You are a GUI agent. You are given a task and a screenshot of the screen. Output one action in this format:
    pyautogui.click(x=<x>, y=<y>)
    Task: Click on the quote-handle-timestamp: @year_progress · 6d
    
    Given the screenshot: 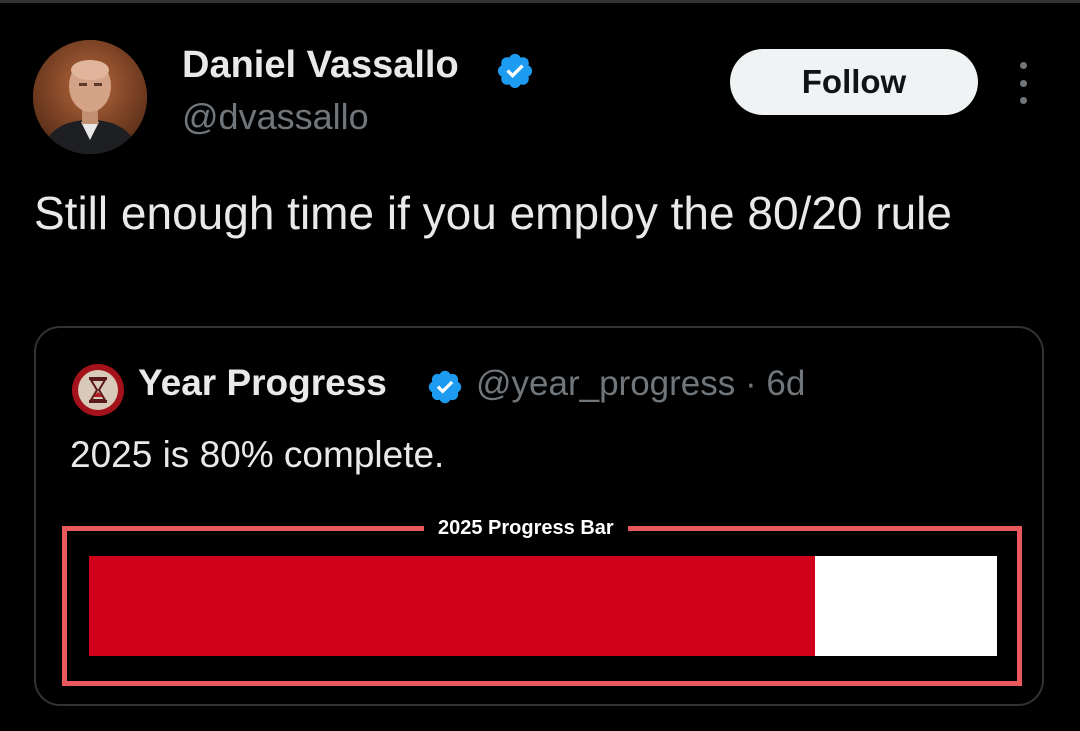 What is the action you would take?
    pyautogui.click(x=640, y=384)
    